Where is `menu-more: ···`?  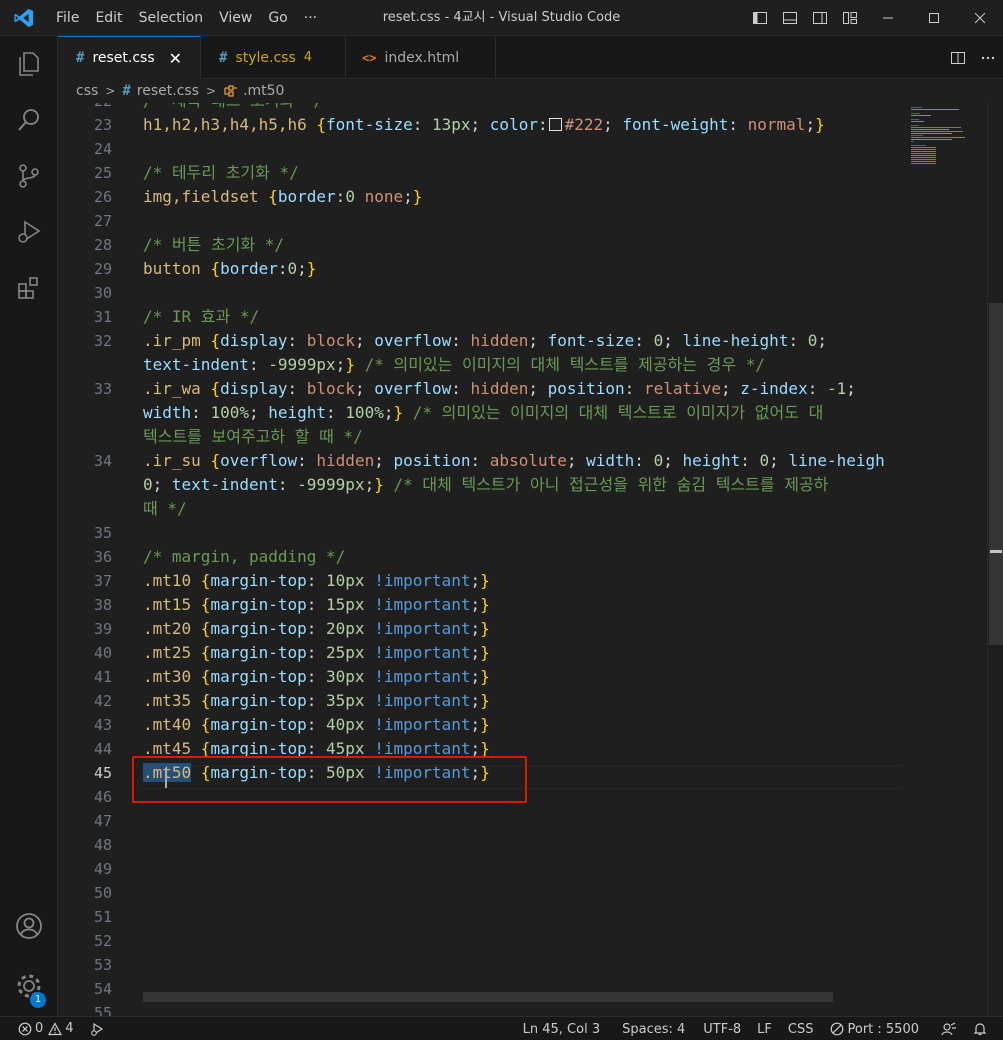
menu-more: ··· is located at coordinates (310, 18).